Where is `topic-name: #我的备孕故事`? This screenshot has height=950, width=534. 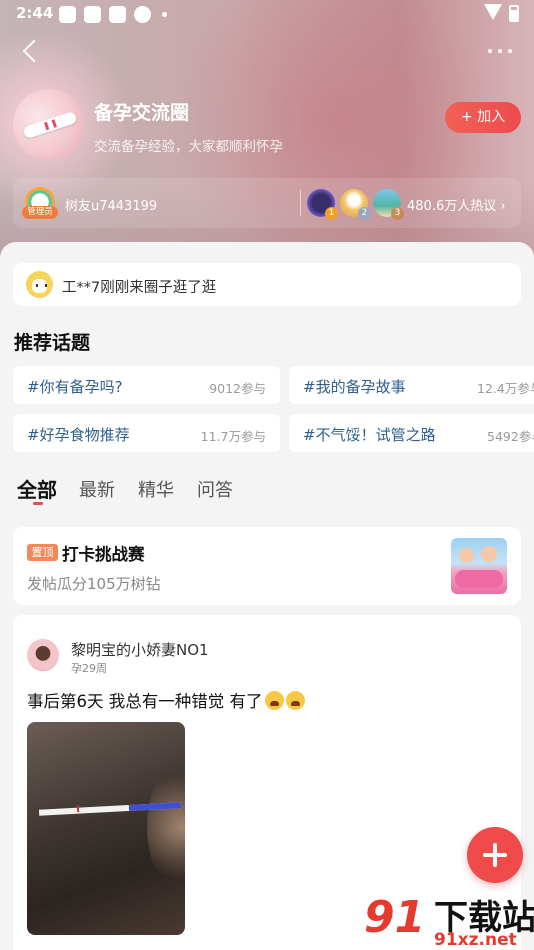 topic-name: #我的备孕故事 is located at coordinates (354, 387).